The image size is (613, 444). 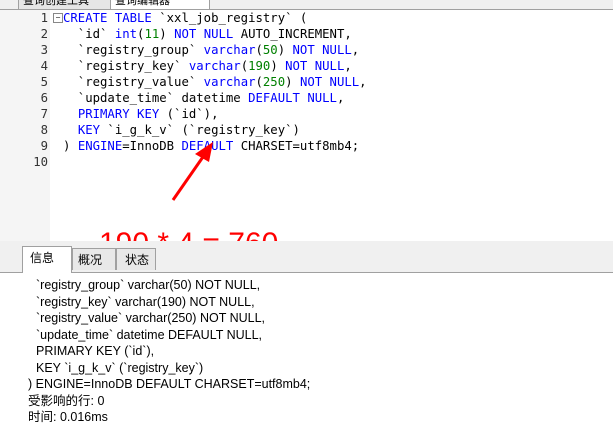 I want to click on code-text: KEY `i_g_k_v` (`registry_key`), so click(x=181, y=130).